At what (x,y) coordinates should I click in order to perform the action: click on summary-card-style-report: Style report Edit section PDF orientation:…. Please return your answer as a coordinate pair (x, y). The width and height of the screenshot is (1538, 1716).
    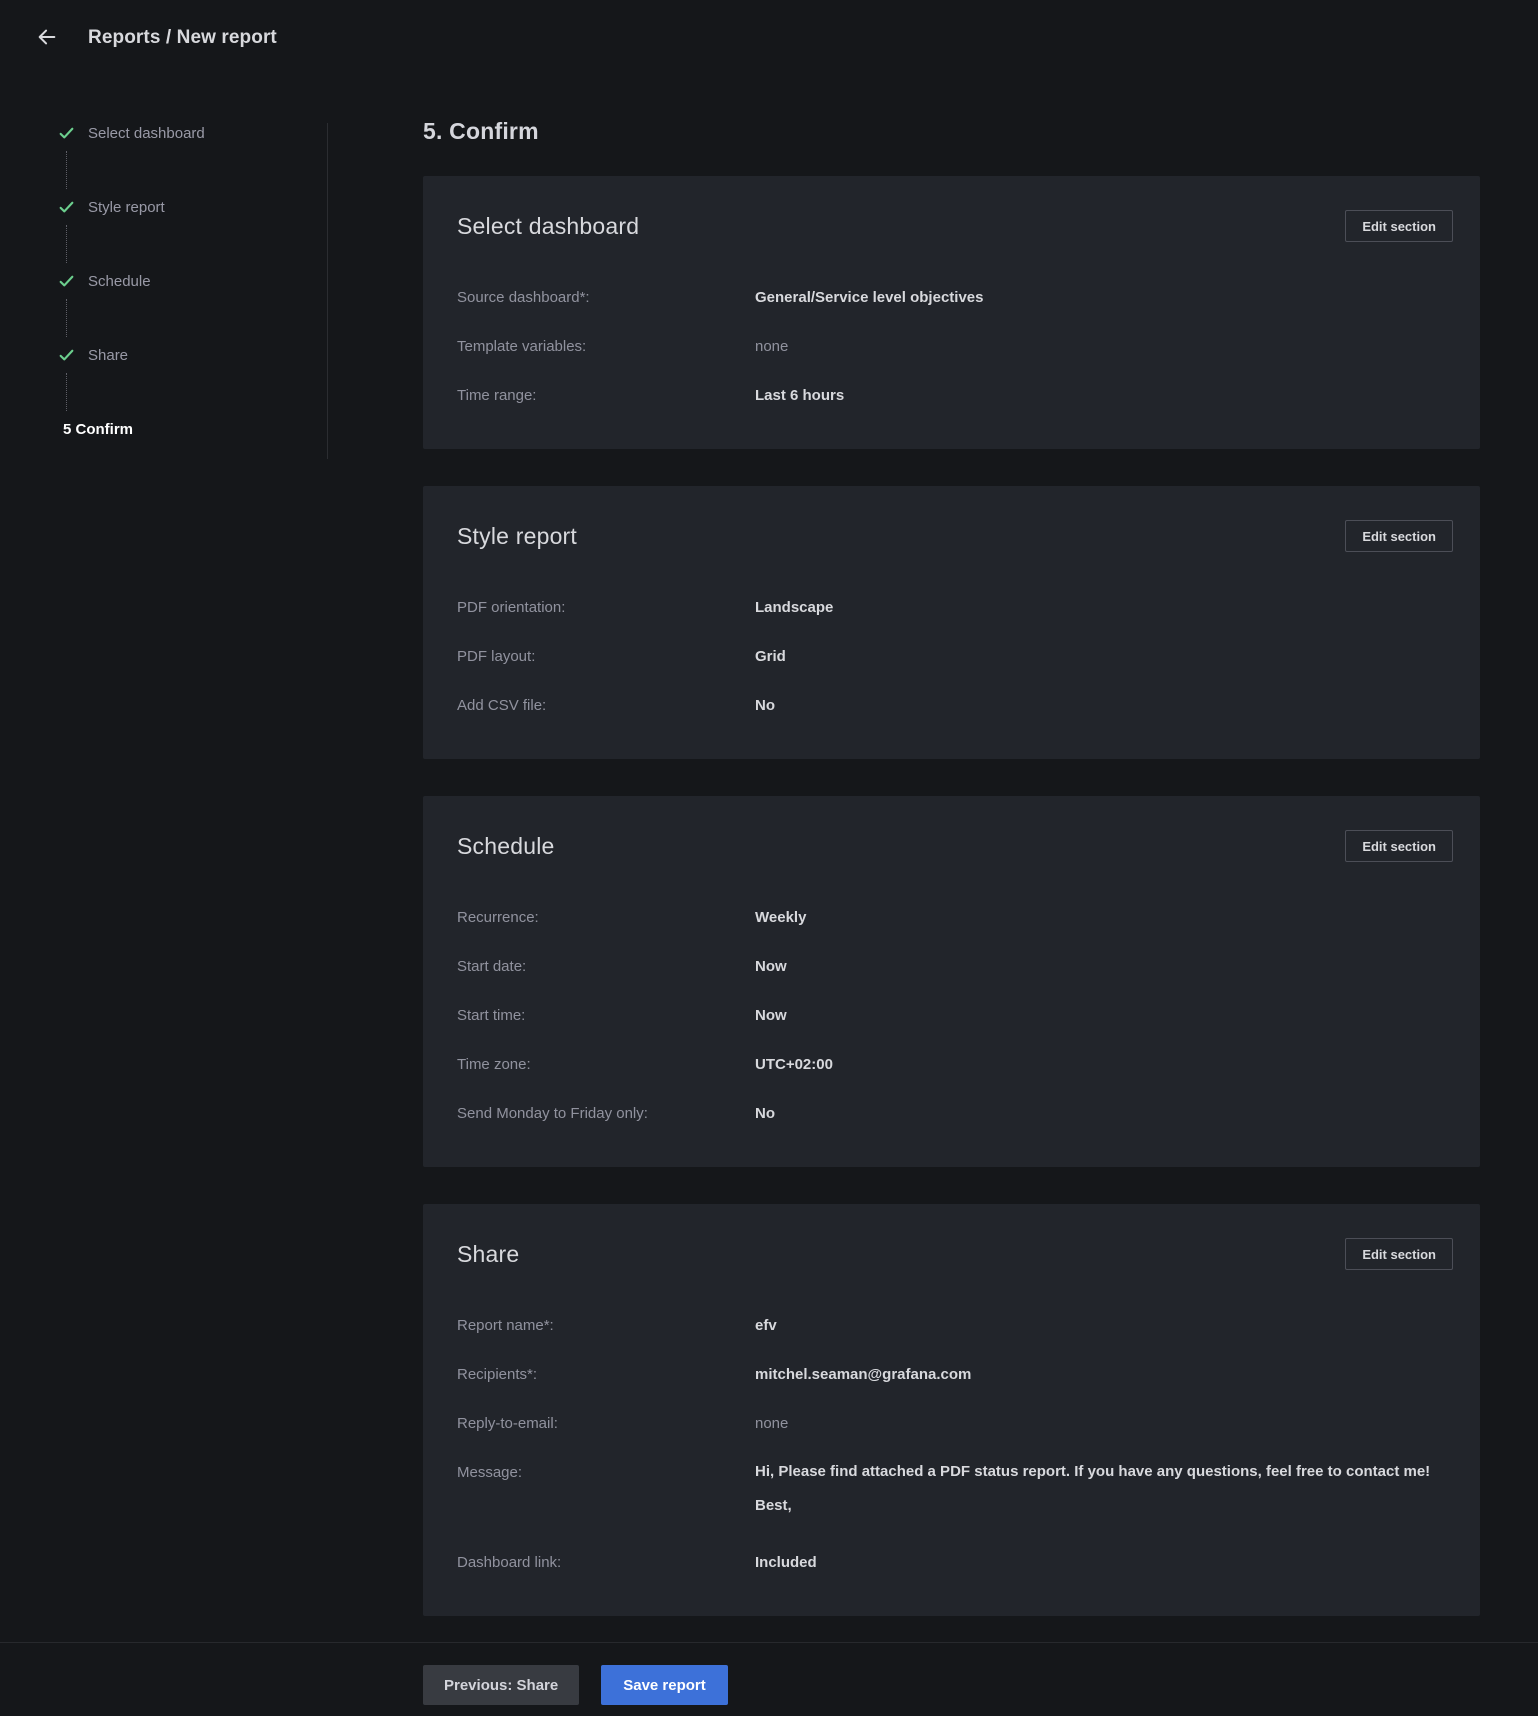
    Looking at the image, I should click on (951, 622).